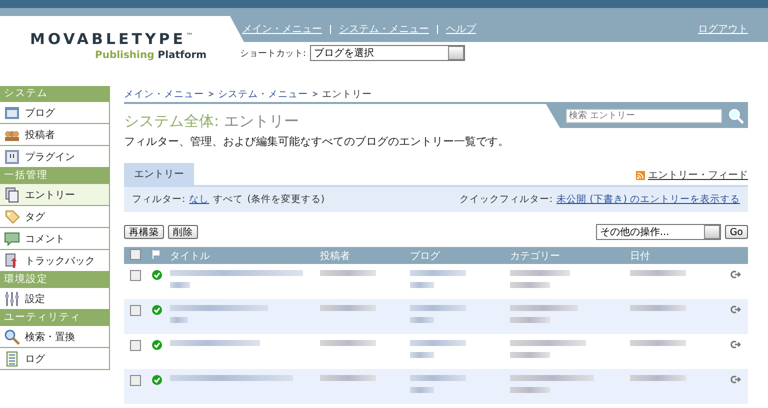 The height and width of the screenshot is (408, 768). I want to click on sidebar-item: コメント, so click(55, 239).